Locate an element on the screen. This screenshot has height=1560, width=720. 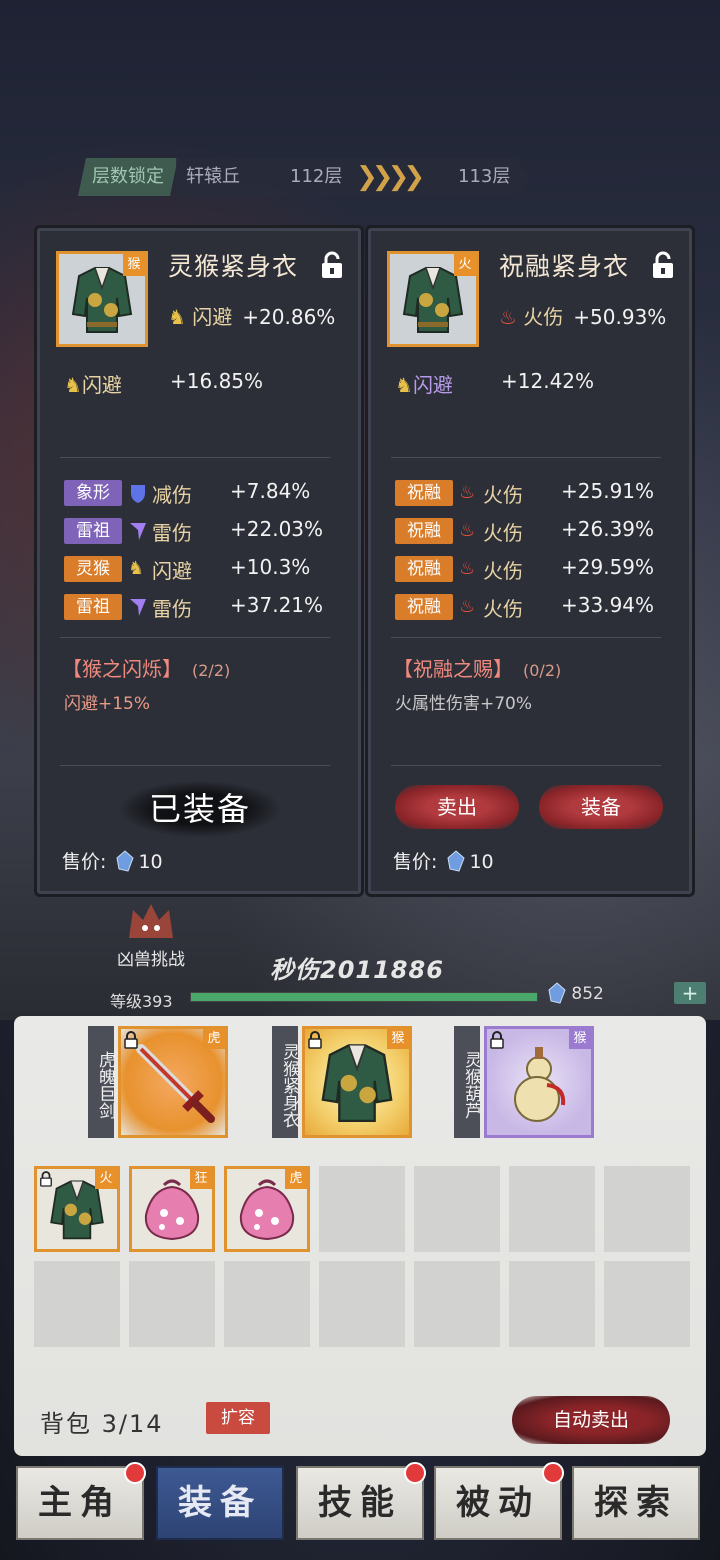
floor-current: 112层 is located at coordinates (316, 176).